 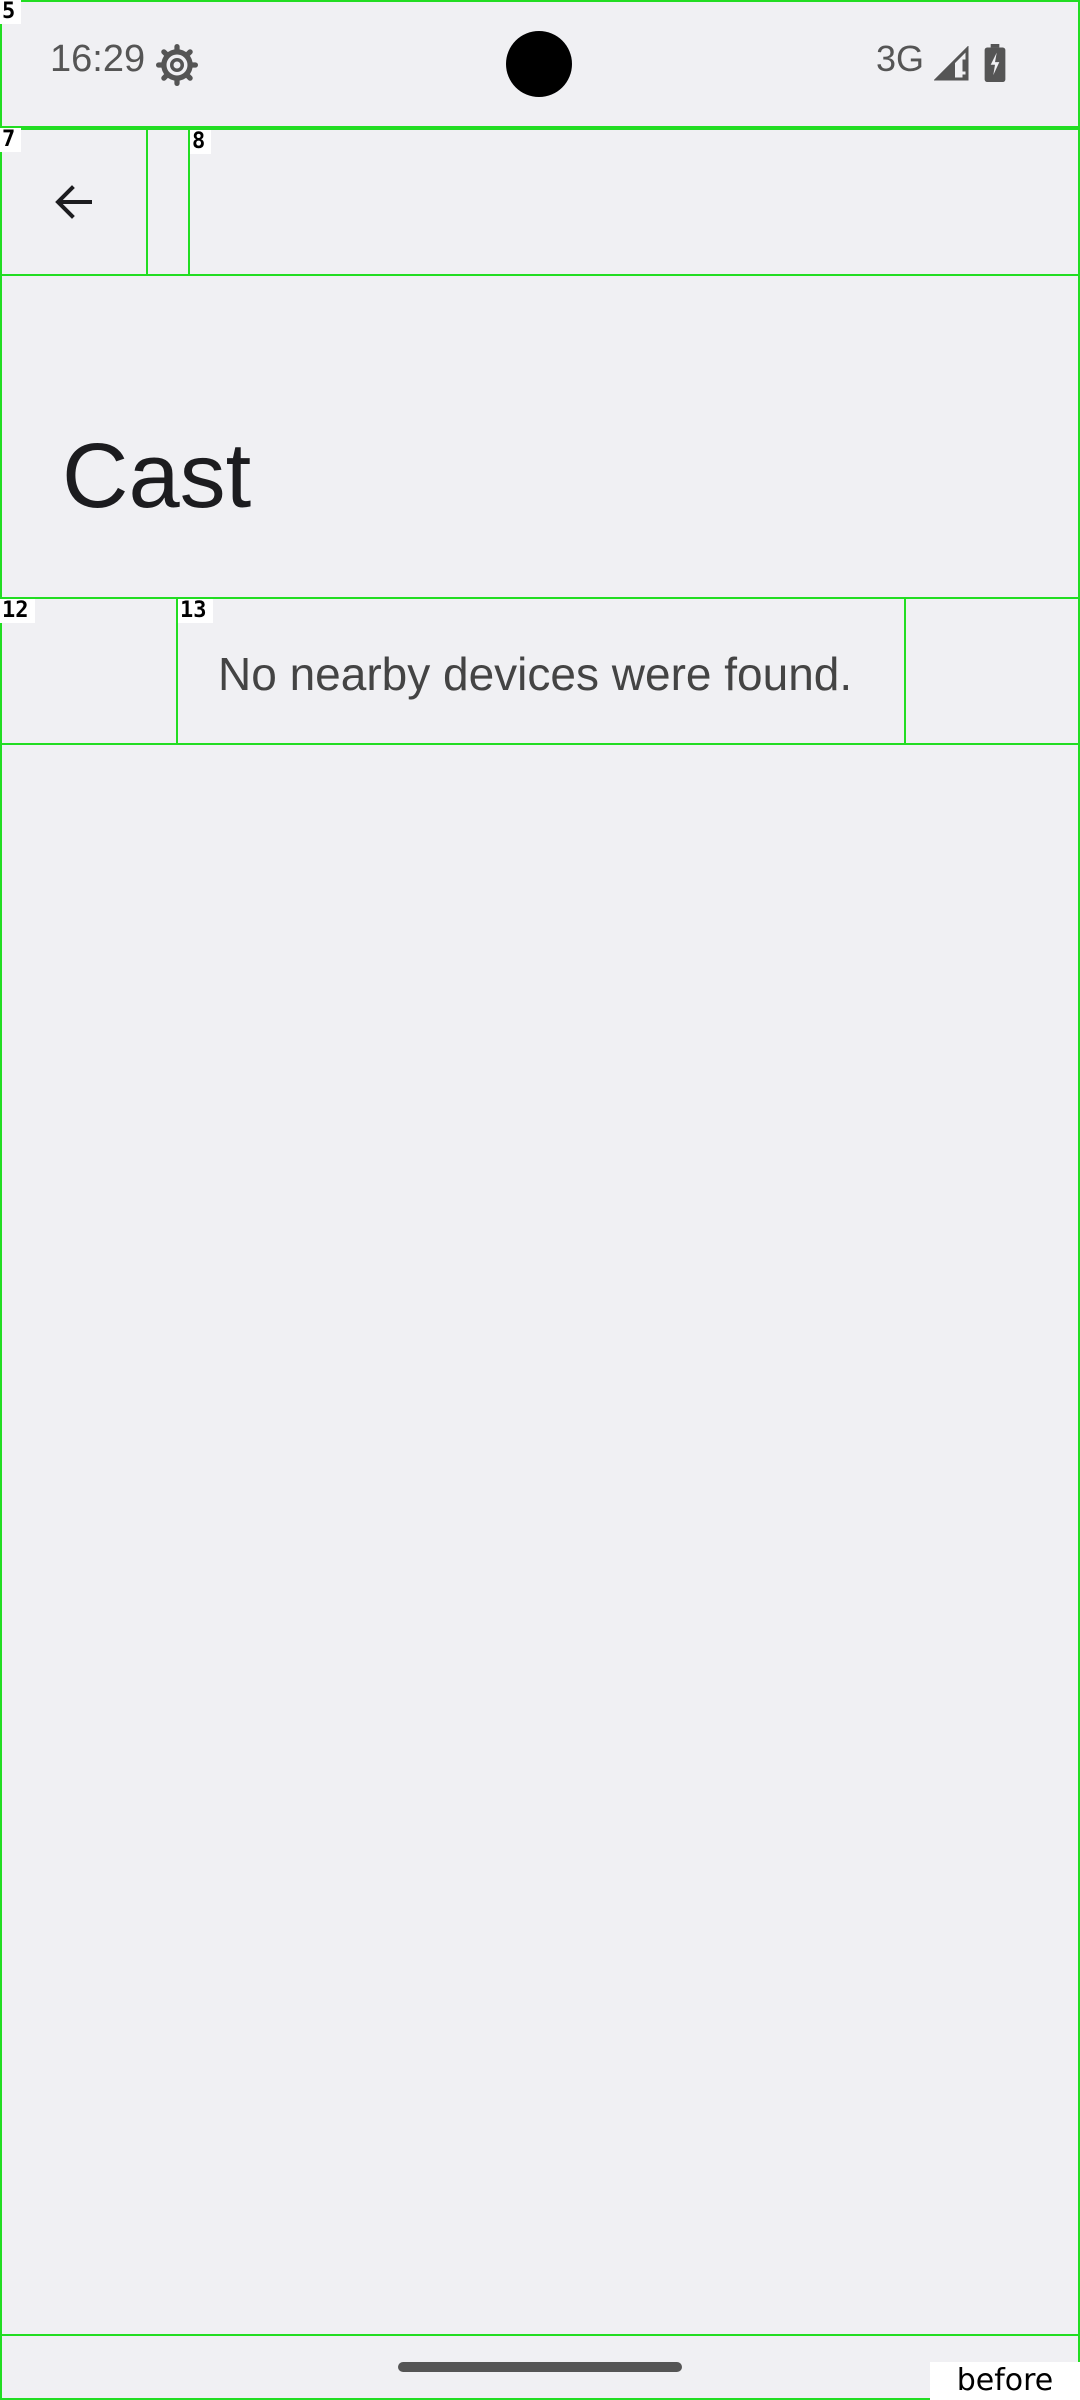 I want to click on page-title: Cast, so click(x=157, y=476).